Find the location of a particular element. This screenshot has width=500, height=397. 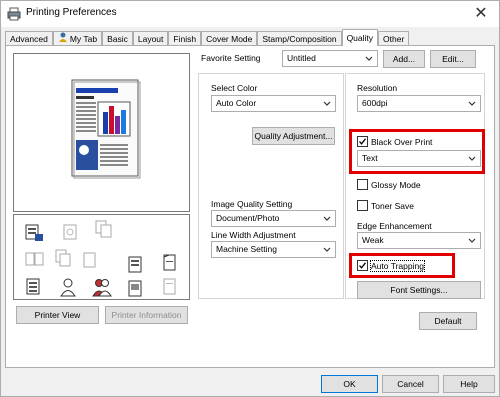

favorite-setting-label: Favorite Setting is located at coordinates (231, 58).